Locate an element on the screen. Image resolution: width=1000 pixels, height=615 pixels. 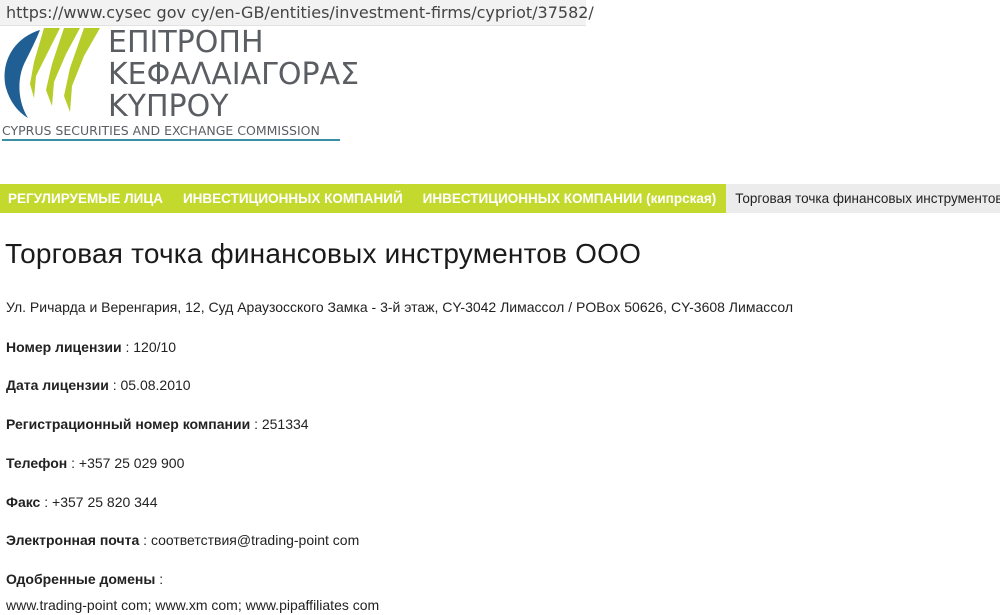
logo-greek-wordmark: ΕΠΙΤΡΟΠΗ ΚΕΦΑΛΑΙΑΓΟΡΑΣ ΚΥΠΡΟΥ is located at coordinates (233, 76).